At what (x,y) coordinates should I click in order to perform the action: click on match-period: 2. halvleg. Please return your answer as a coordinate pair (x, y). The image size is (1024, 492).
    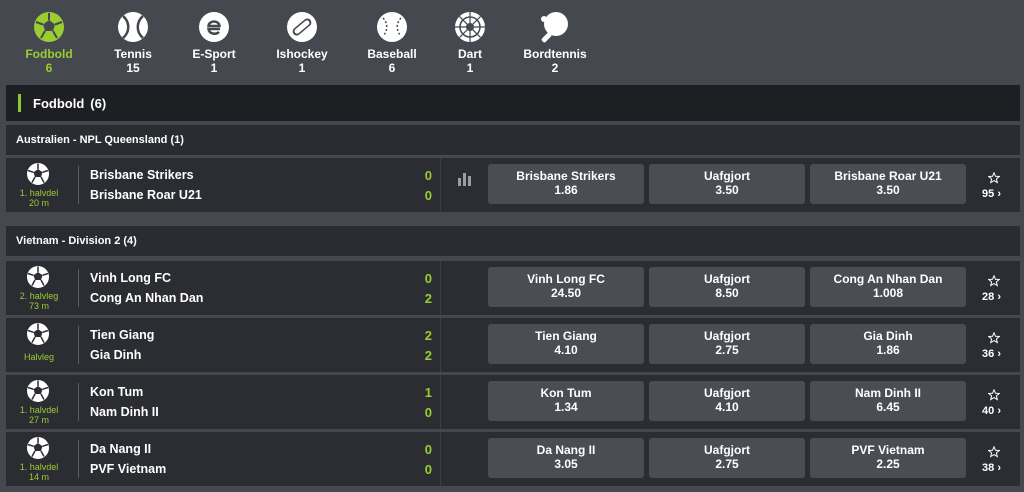
    Looking at the image, I should click on (39, 296).